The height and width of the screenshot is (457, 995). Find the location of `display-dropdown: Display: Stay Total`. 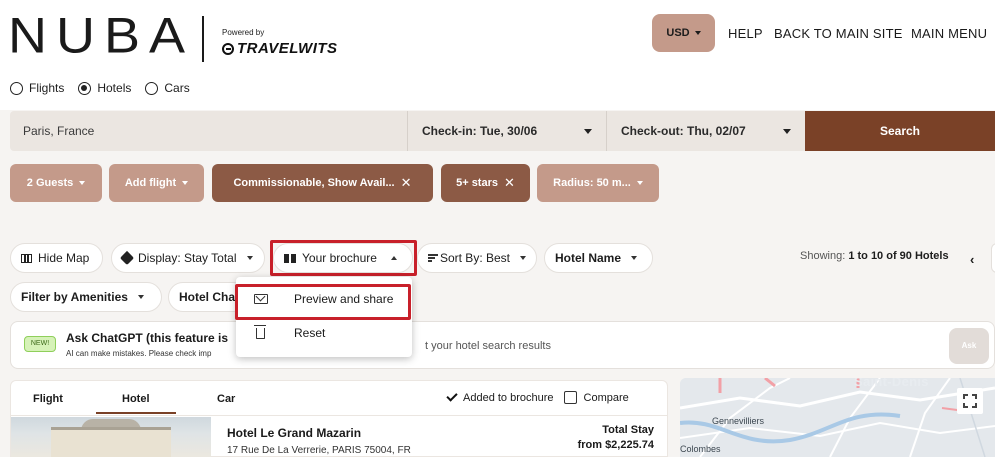

display-dropdown: Display: Stay Total is located at coordinates (188, 258).